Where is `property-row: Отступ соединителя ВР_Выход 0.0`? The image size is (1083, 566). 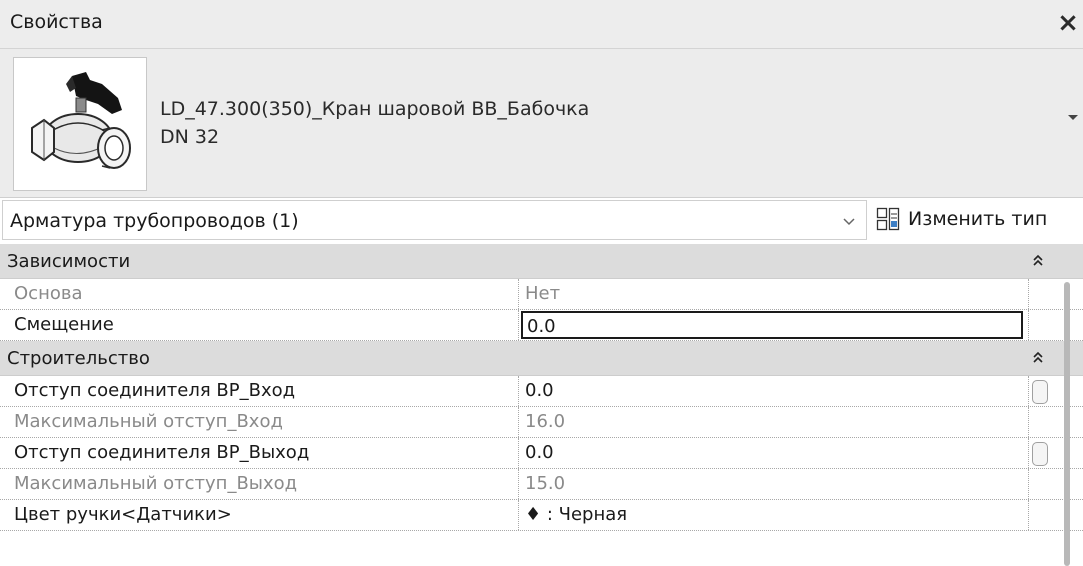 property-row: Отступ соединителя ВР_Выход 0.0 is located at coordinates (541, 453).